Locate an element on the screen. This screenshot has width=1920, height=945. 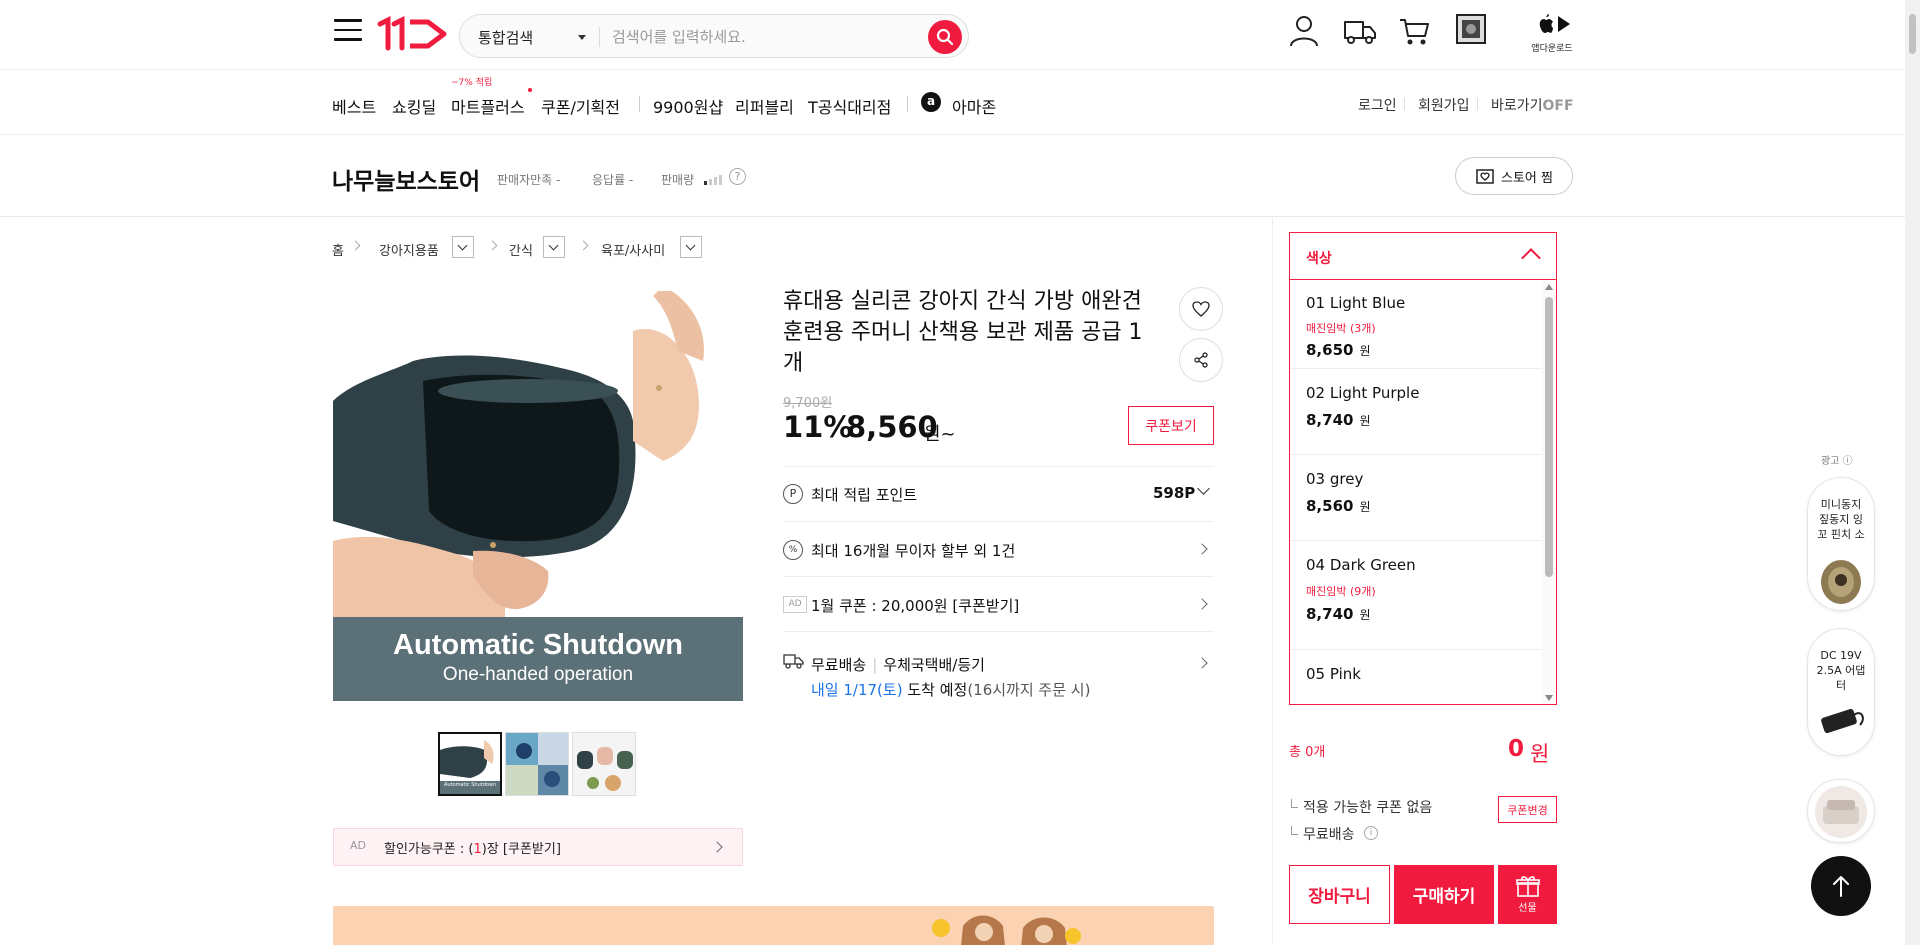
coupon-view-button: 쿠폰보기 is located at coordinates (1171, 425).